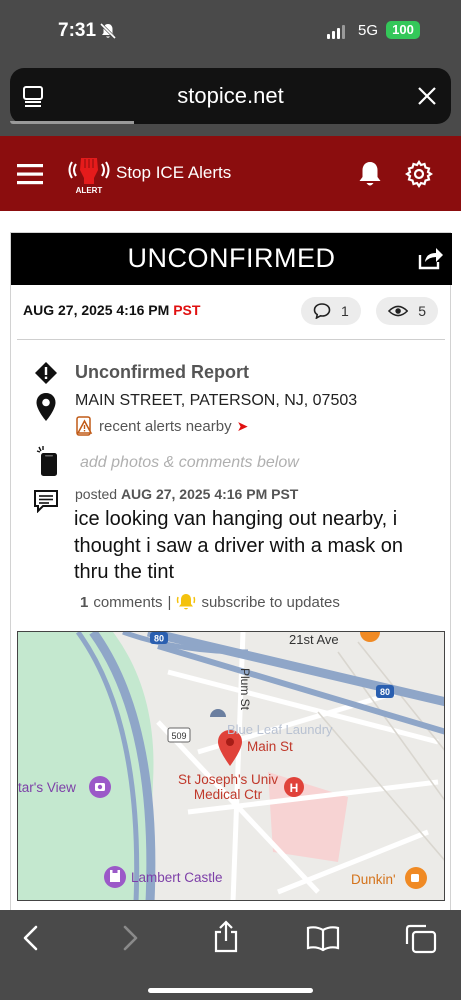  Describe the element at coordinates (108, 31) in the screenshot. I see `bell-slash-icon` at that location.